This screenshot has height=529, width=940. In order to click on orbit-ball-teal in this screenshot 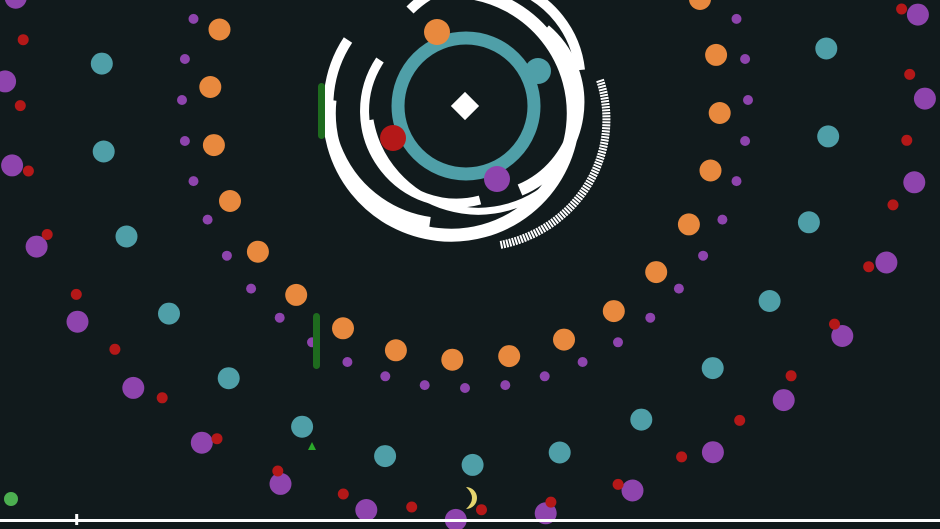, I will do `click(538, 71)`.